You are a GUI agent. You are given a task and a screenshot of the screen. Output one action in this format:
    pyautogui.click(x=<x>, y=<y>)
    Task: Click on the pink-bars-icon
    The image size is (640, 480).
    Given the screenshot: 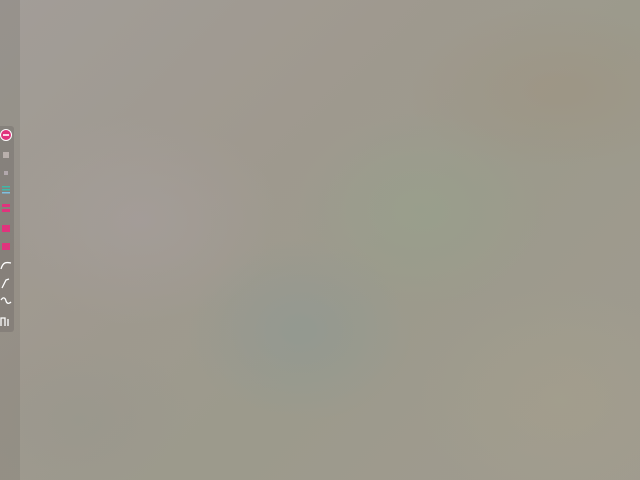 What is the action you would take?
    pyautogui.click(x=6, y=209)
    